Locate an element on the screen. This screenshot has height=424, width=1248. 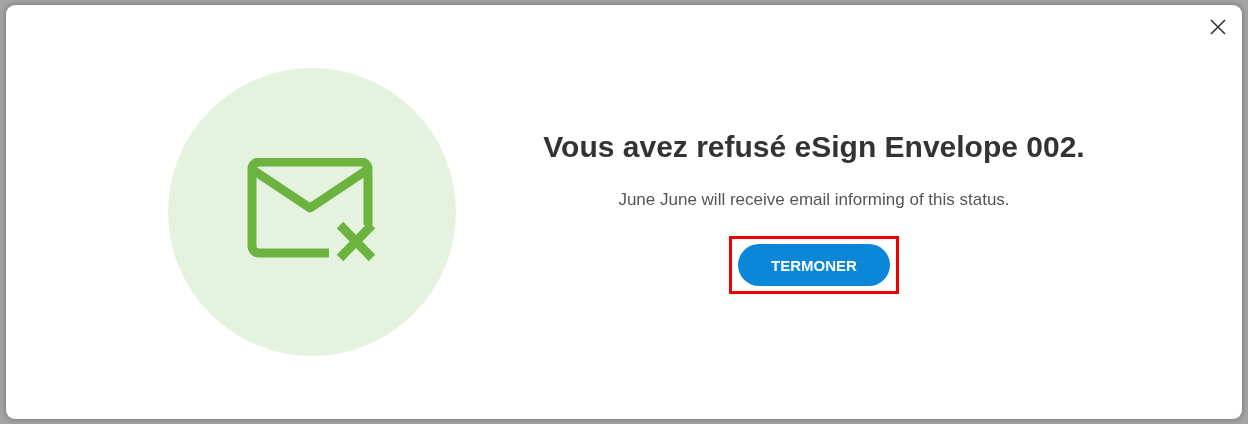
close-icon is located at coordinates (1218, 27).